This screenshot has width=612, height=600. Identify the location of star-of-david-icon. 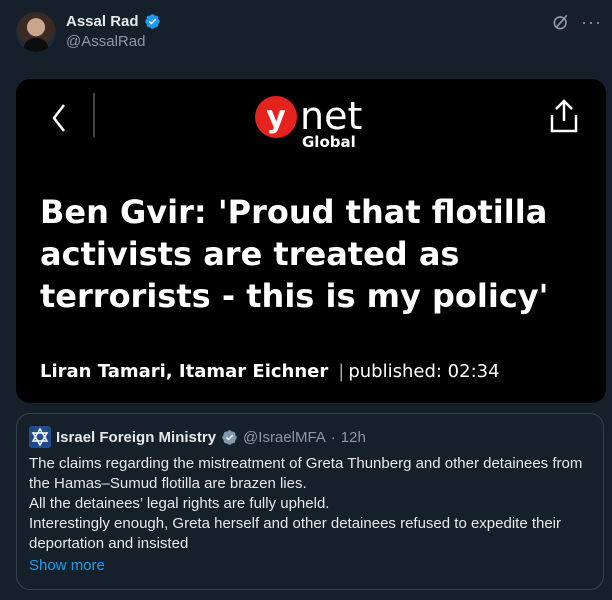
(40, 437).